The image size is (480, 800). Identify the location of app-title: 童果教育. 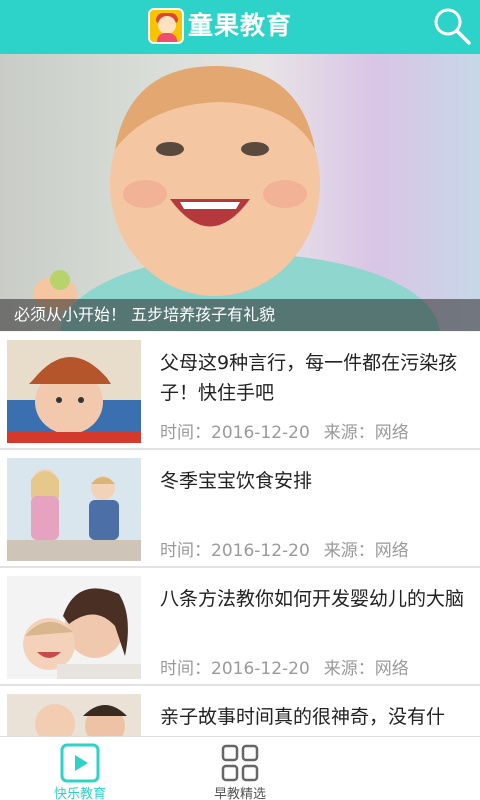
(240, 25).